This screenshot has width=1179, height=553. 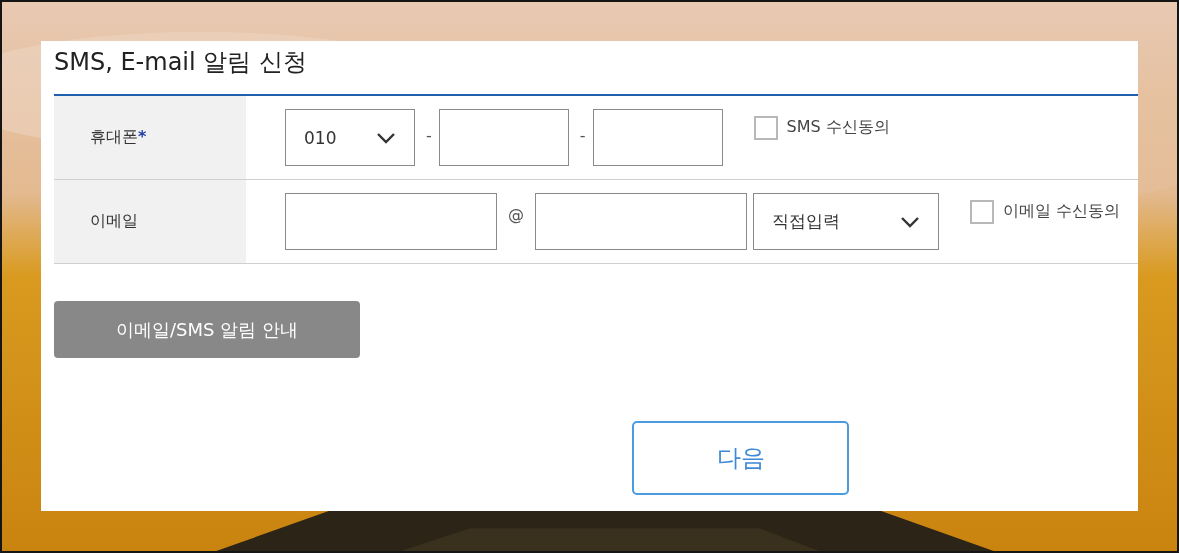 I want to click on dropdown: 010, so click(x=350, y=137).